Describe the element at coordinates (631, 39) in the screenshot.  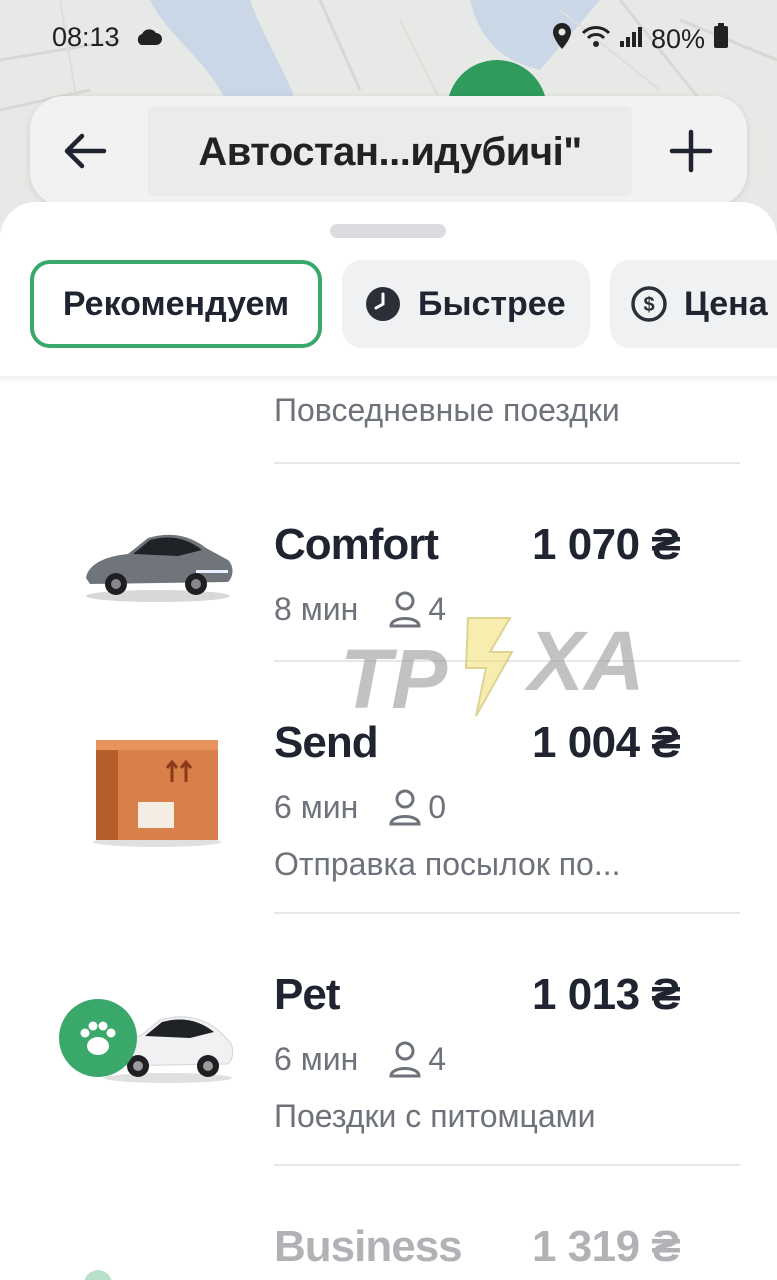
I see `signal-icon` at that location.